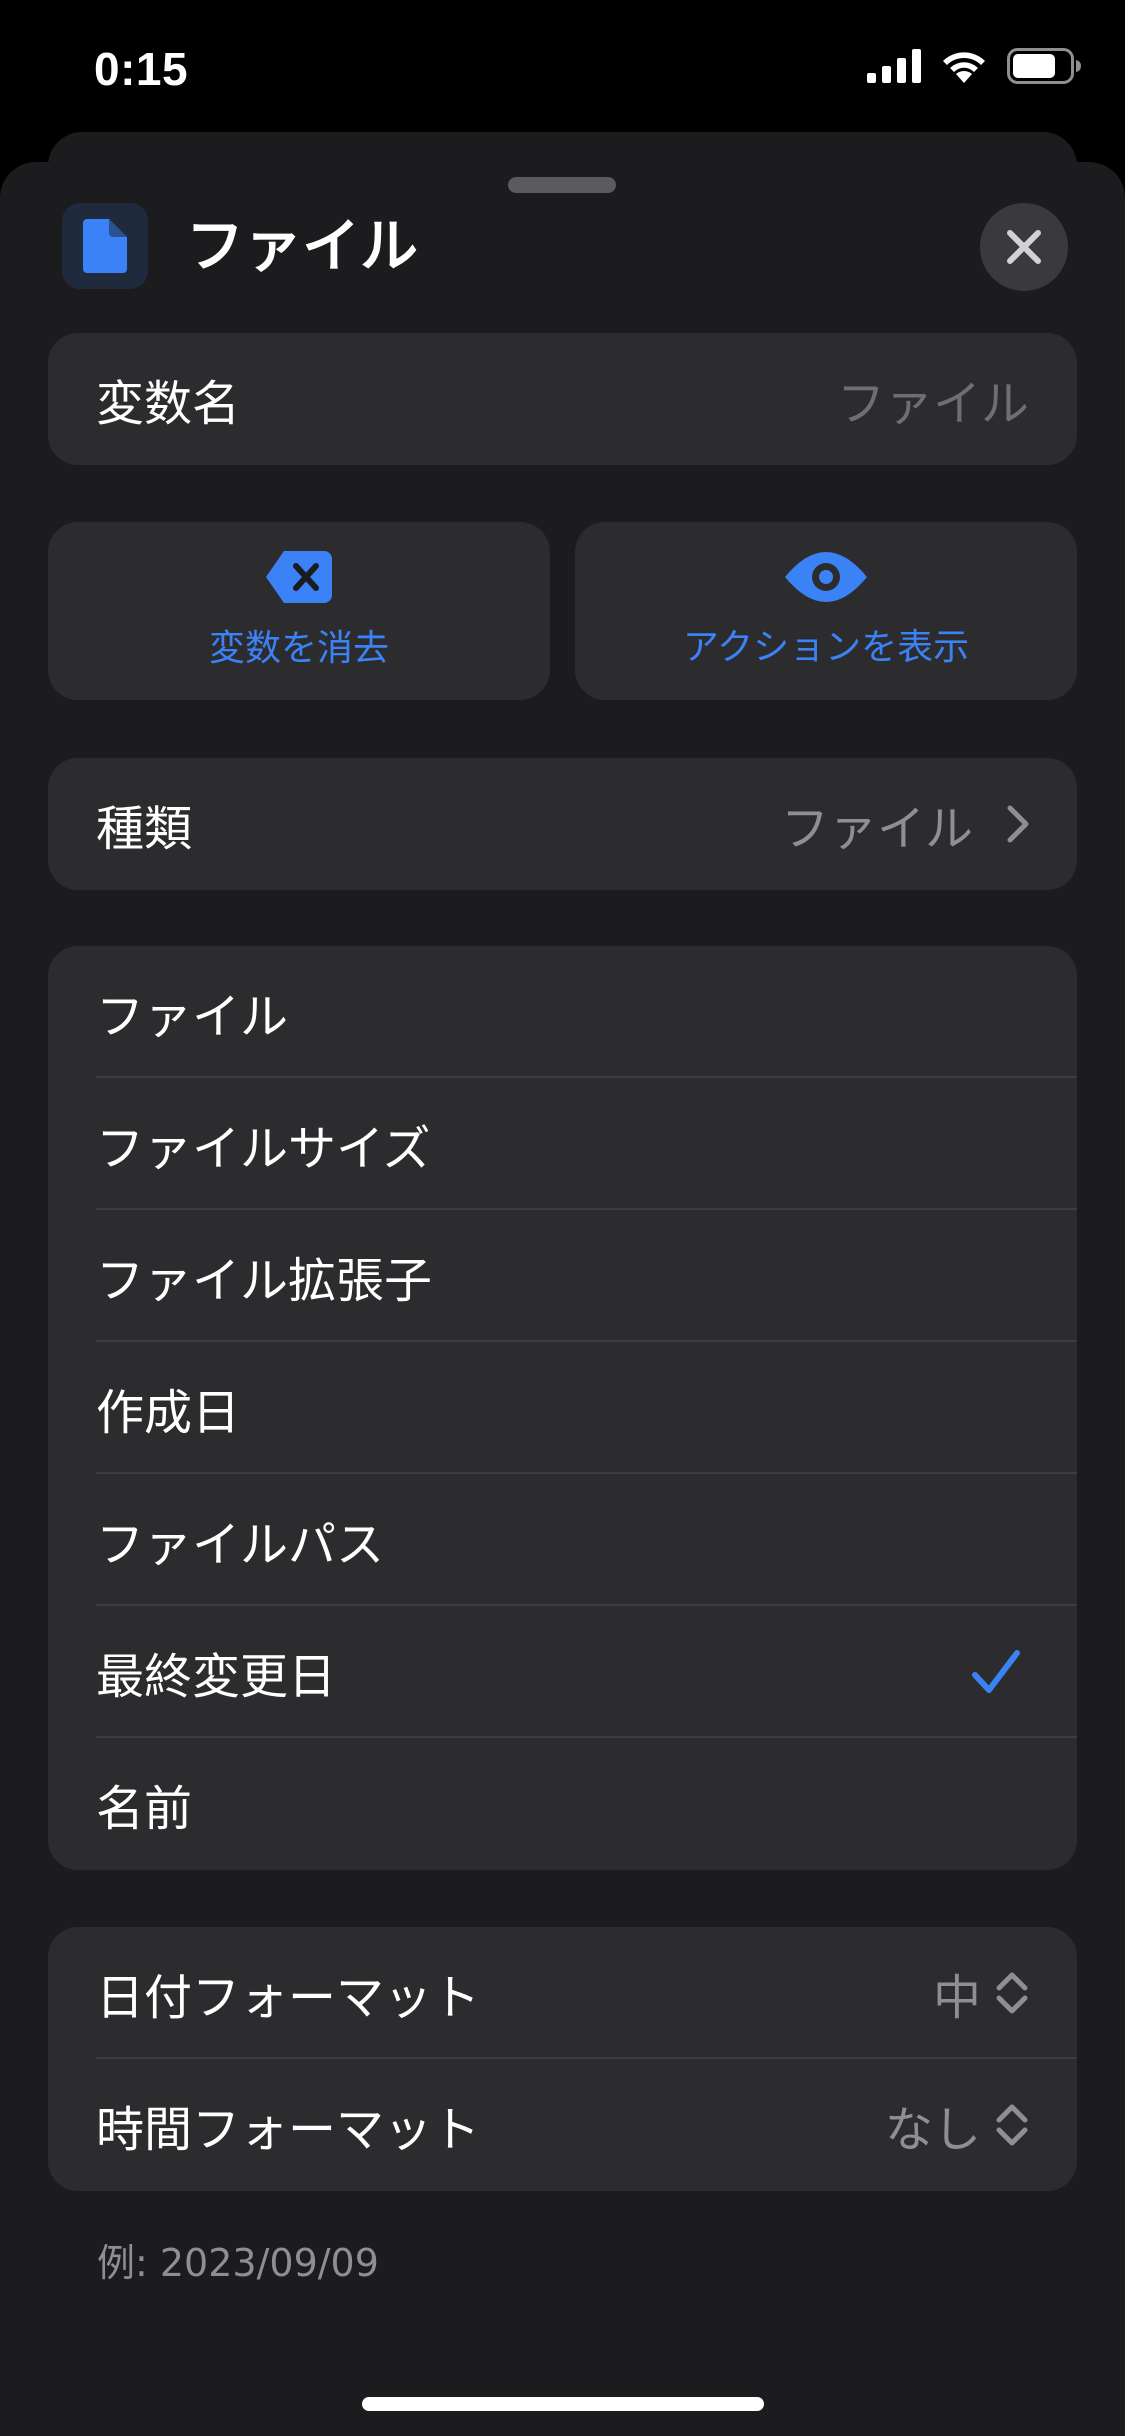 The width and height of the screenshot is (1125, 2436). Describe the element at coordinates (562, 66) in the screenshot. I see `status-bar: 0:15` at that location.